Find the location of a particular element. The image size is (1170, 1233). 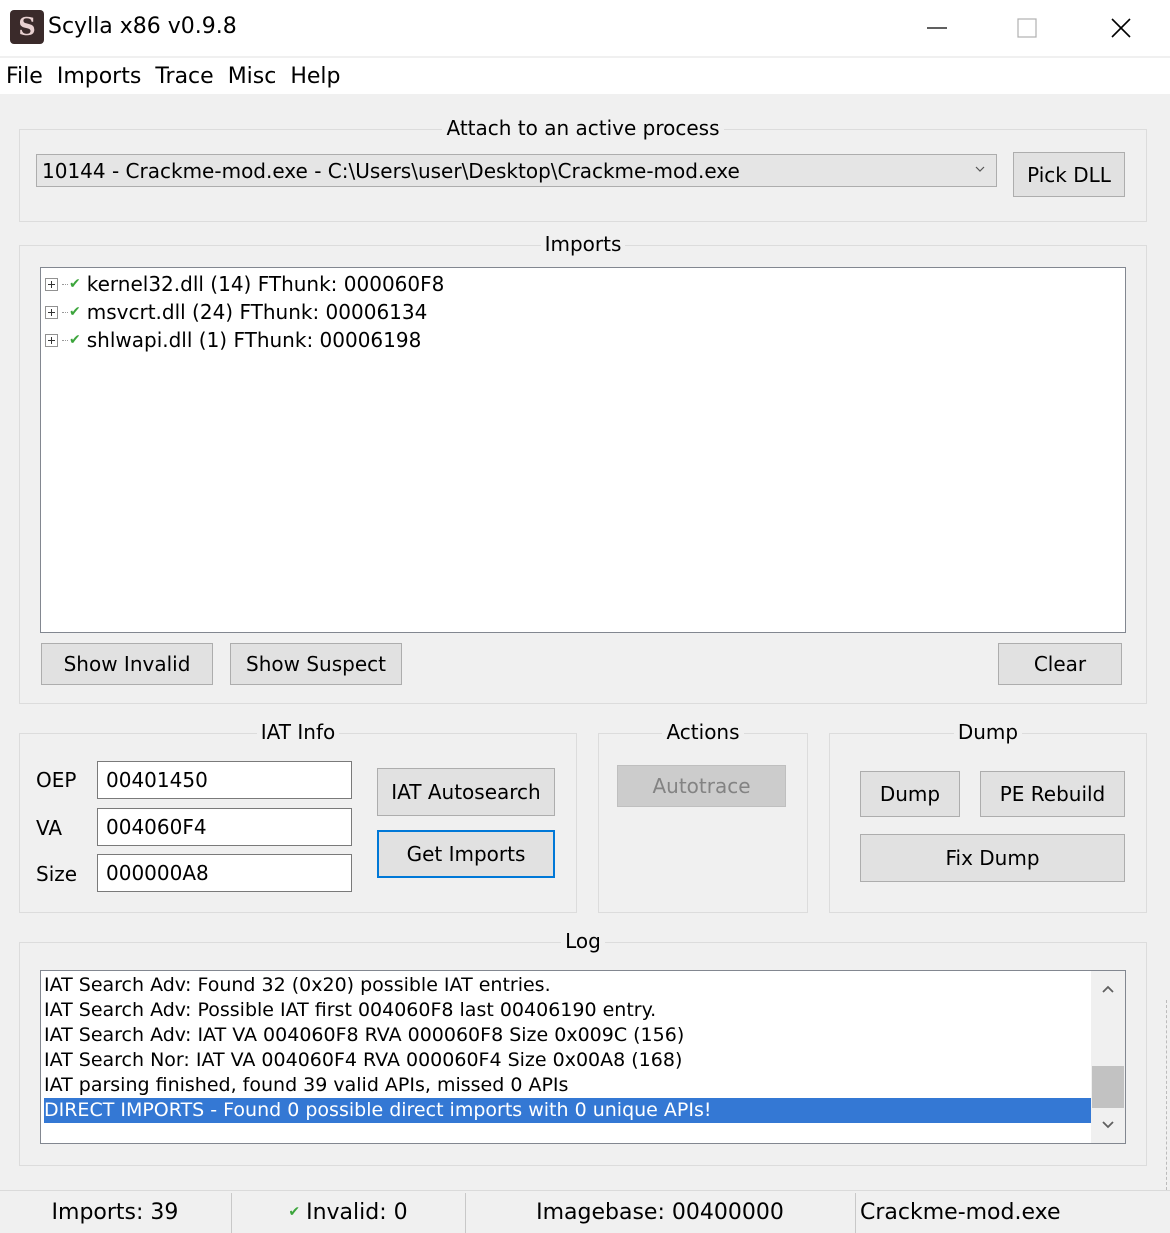

va-input is located at coordinates (224, 827).